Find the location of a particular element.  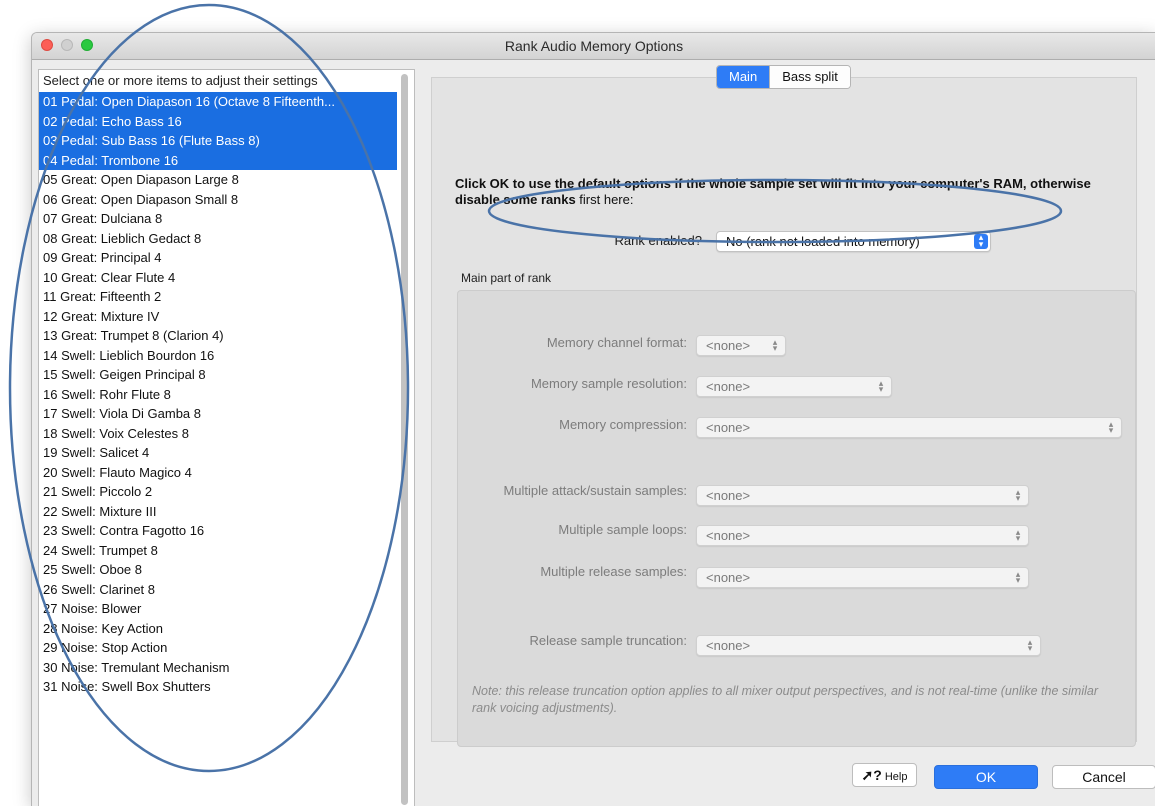

main-part-group-label: Main part of rank is located at coordinates (506, 278).